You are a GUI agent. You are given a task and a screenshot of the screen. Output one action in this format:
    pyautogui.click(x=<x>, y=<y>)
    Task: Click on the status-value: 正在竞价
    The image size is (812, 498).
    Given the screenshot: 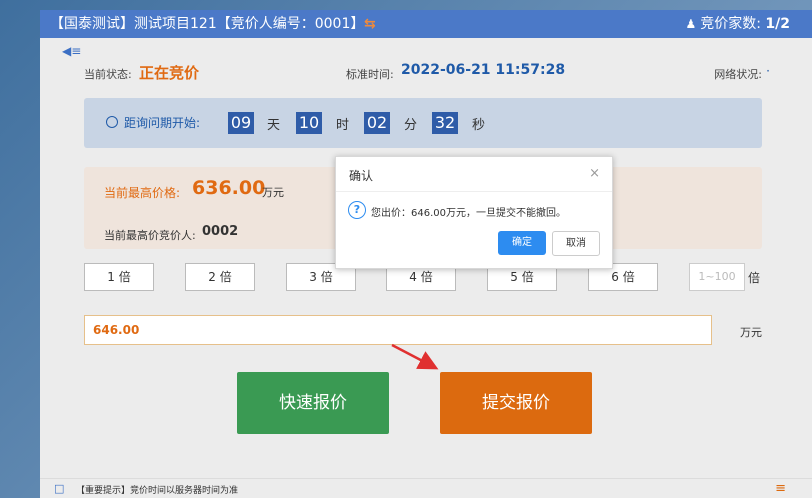 What is the action you would take?
    pyautogui.click(x=169, y=73)
    